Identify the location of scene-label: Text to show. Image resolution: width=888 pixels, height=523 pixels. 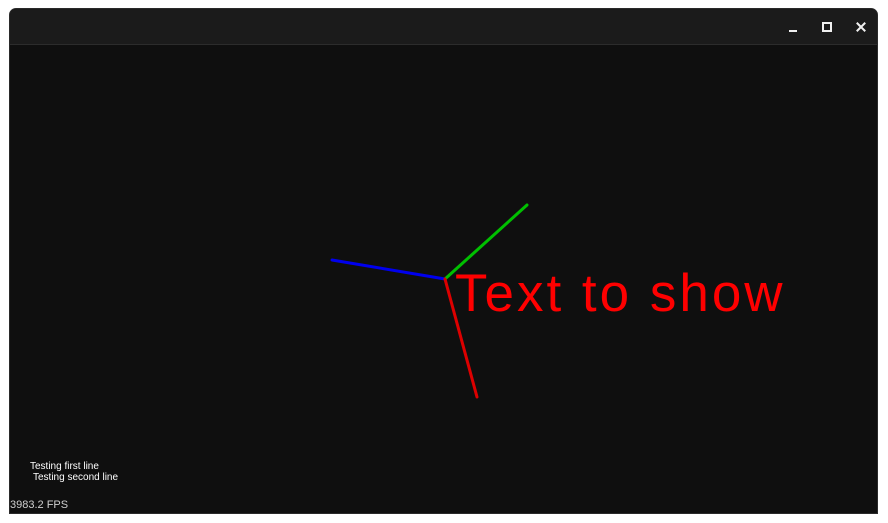
(620, 293).